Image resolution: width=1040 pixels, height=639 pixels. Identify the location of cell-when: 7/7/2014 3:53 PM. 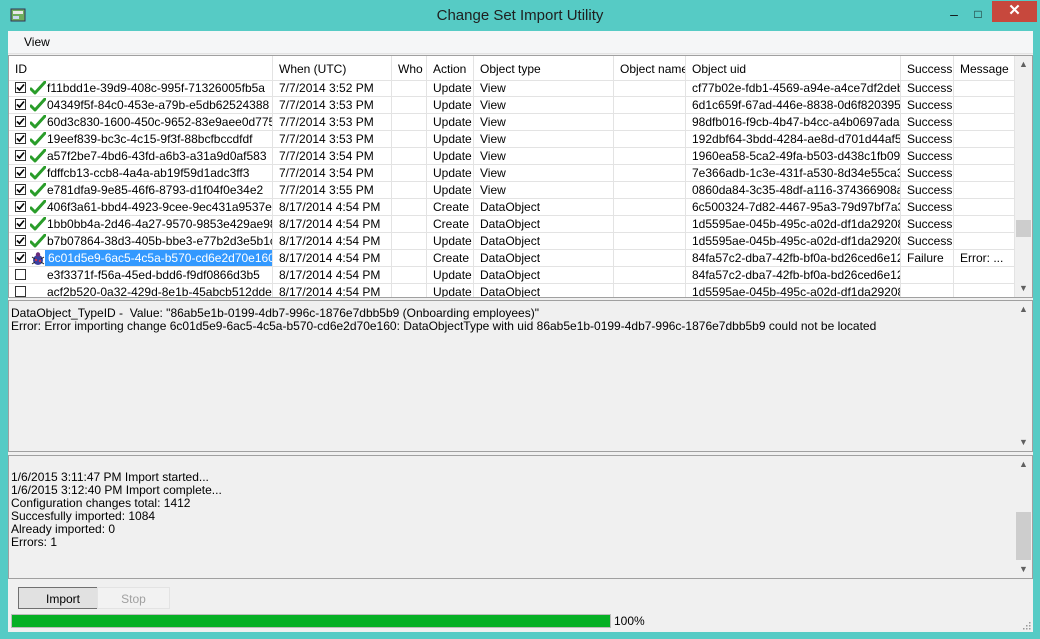
(332, 139).